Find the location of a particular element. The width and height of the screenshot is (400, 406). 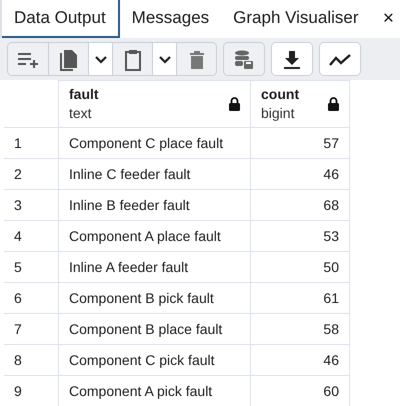

table-cell: Inline C feeder fault is located at coordinates (154, 174).